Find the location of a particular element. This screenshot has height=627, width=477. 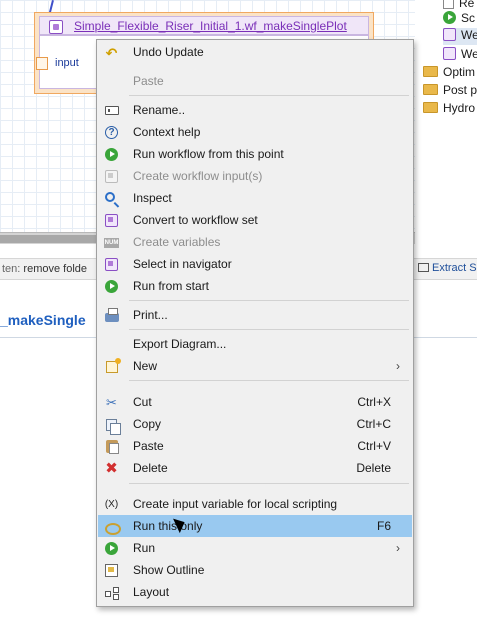

menu-item-label: Delete is located at coordinates (150, 468).